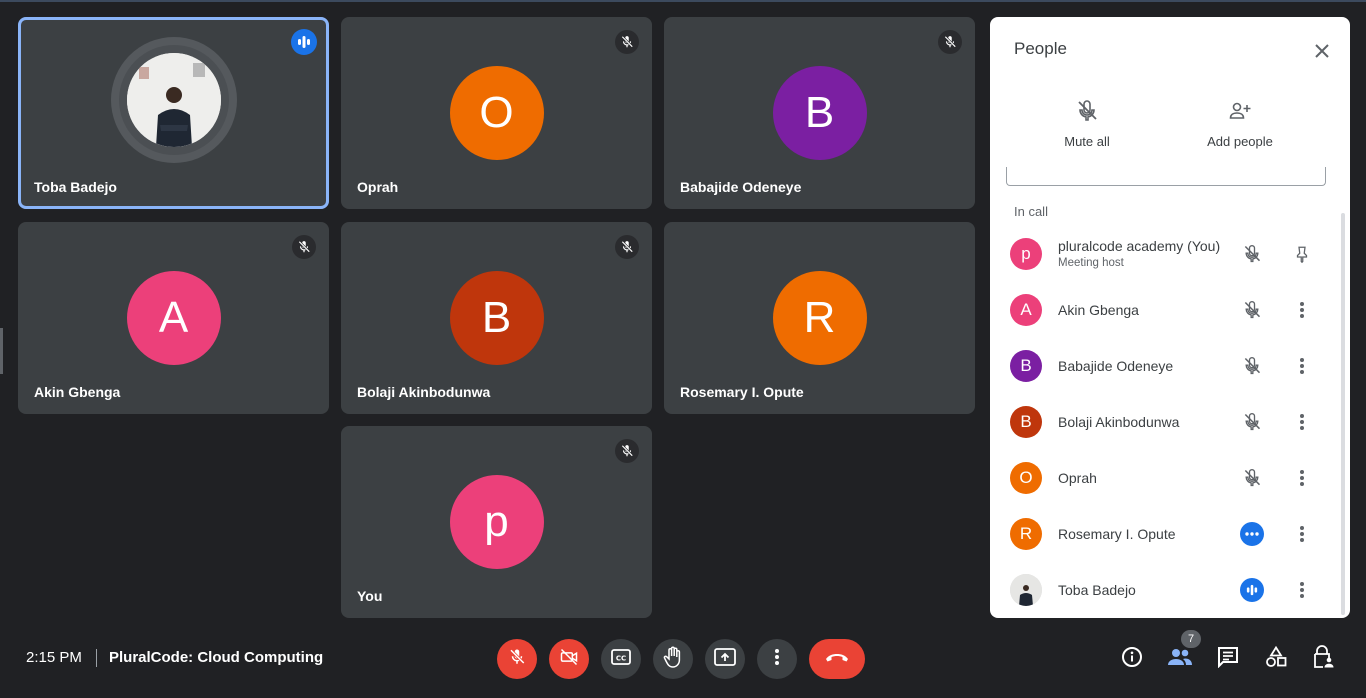 This screenshot has height=698, width=1366. What do you see at coordinates (1087, 113) in the screenshot?
I see `mute-all-icon` at bounding box center [1087, 113].